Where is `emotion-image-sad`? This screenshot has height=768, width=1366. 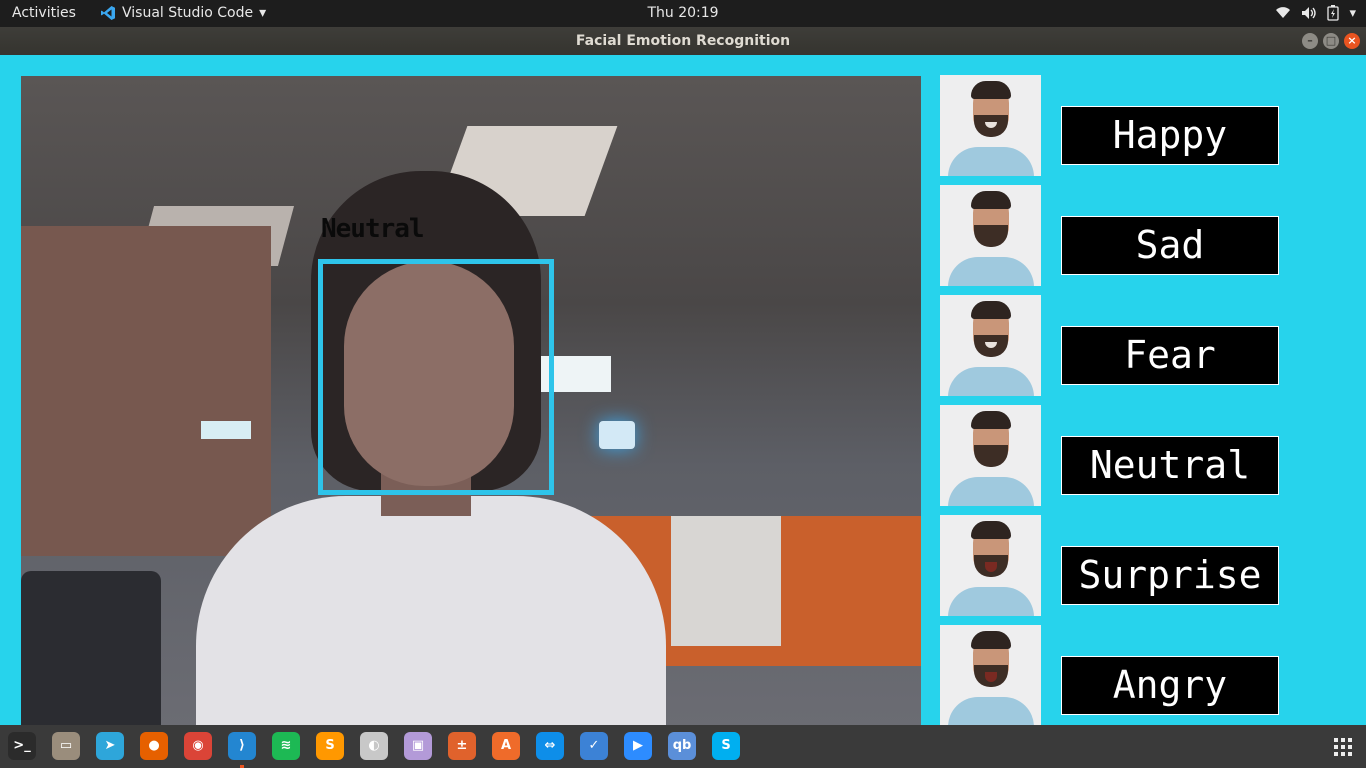 emotion-image-sad is located at coordinates (990, 235).